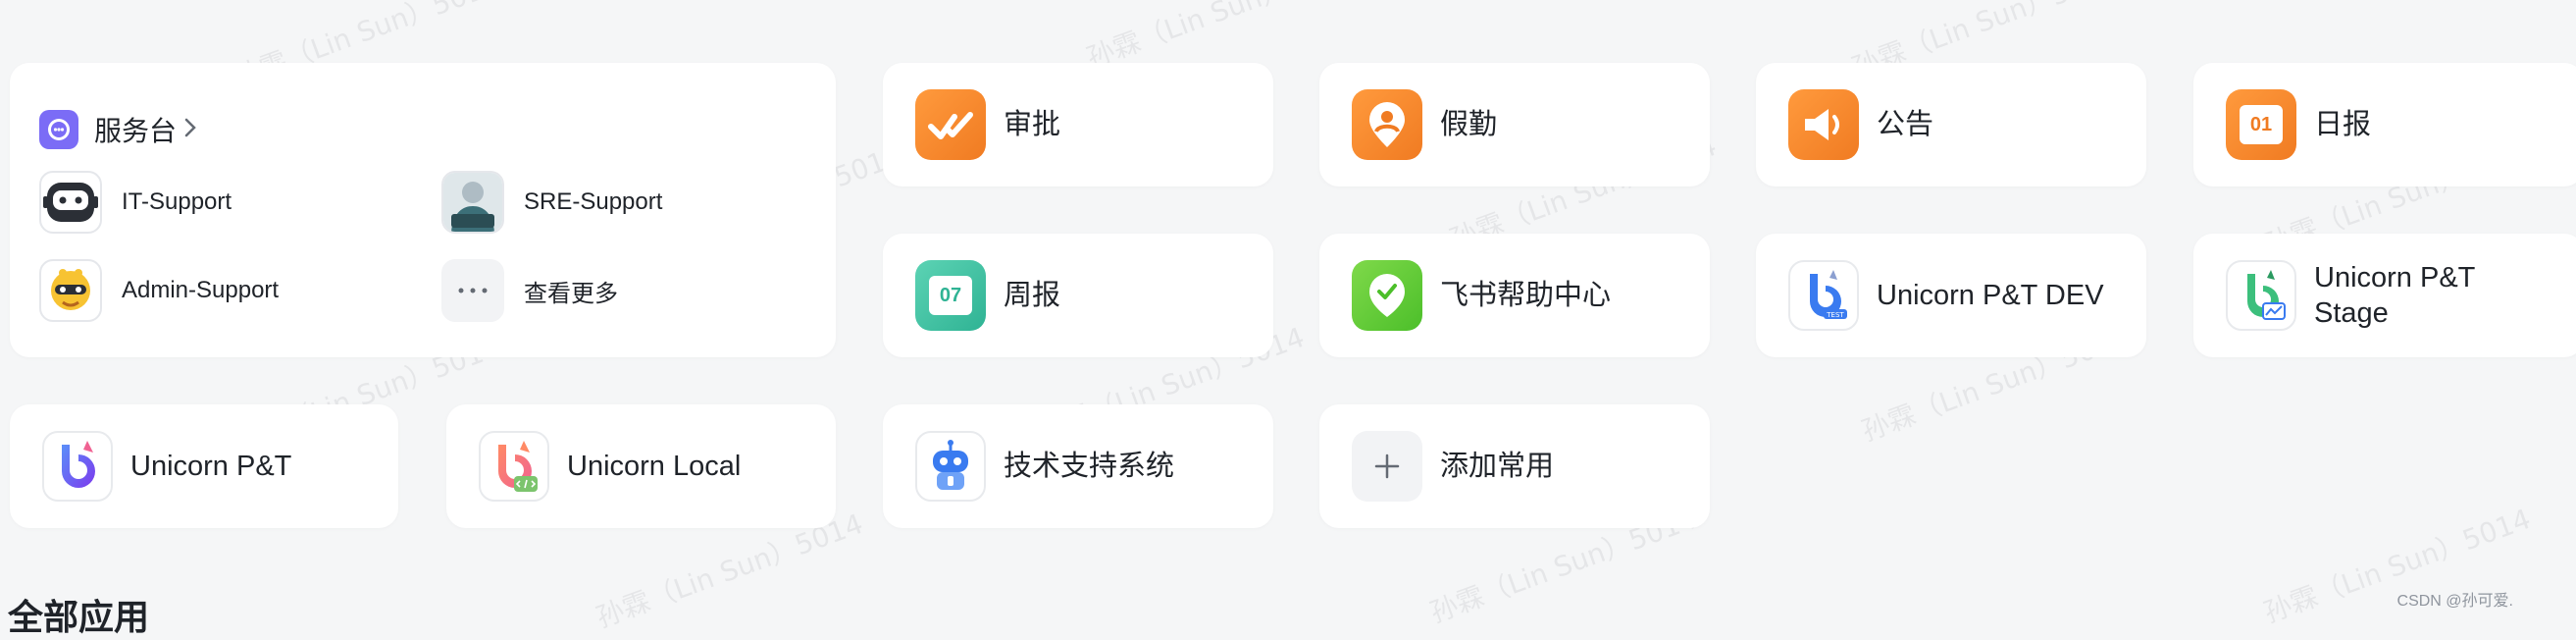  I want to click on app-attendance: 假勤, so click(1514, 125).